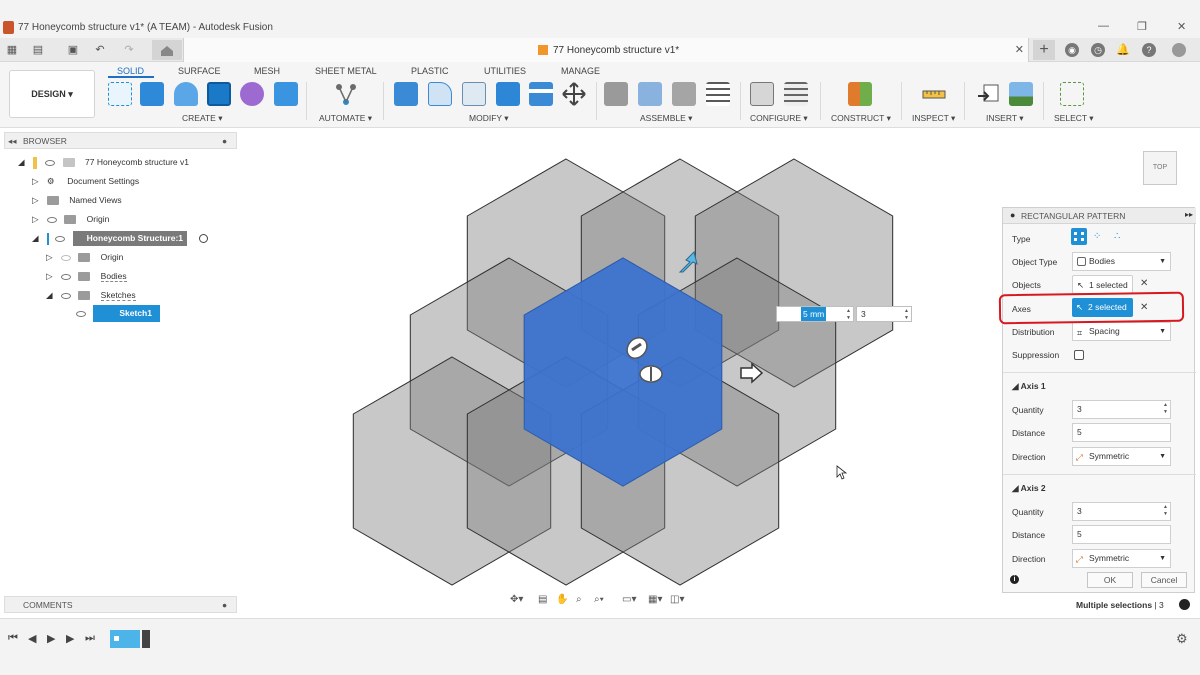 Image resolution: width=1200 pixels, height=675 pixels. What do you see at coordinates (574, 94) in the screenshot?
I see `move-copy-icon` at bounding box center [574, 94].